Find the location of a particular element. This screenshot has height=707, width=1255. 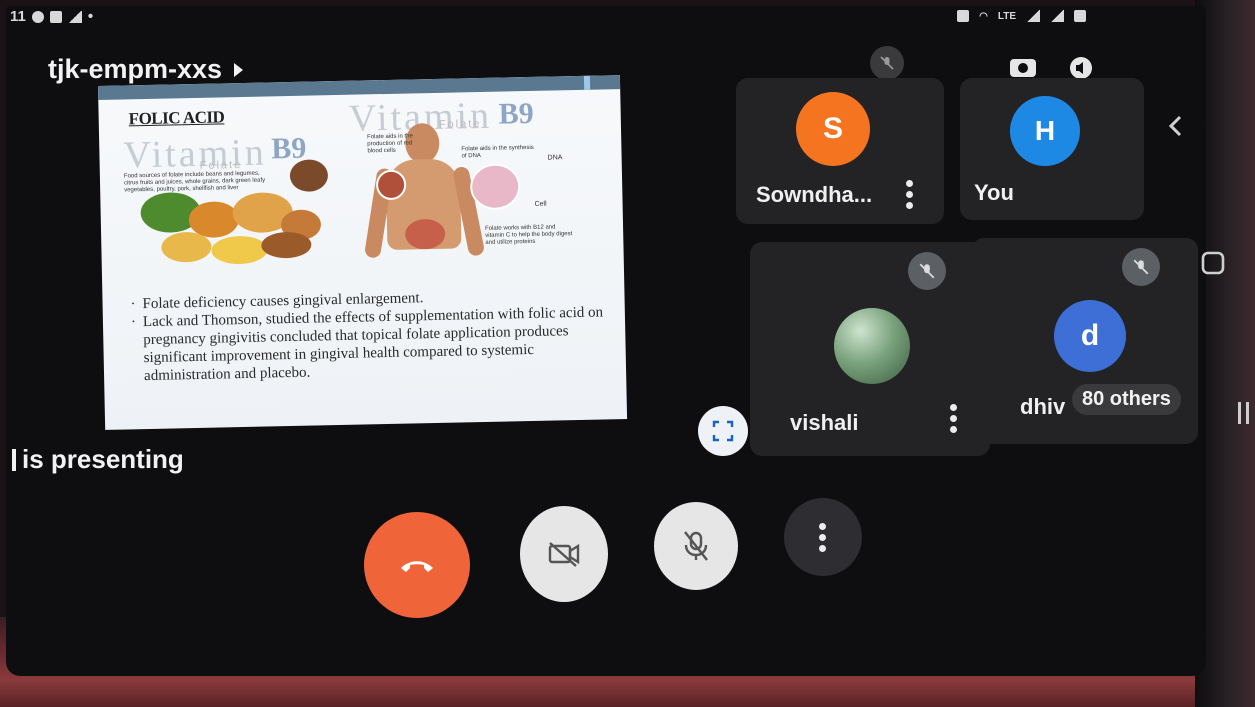

meeting-code-button: tjk-empm-xxs is located at coordinates (146, 69).